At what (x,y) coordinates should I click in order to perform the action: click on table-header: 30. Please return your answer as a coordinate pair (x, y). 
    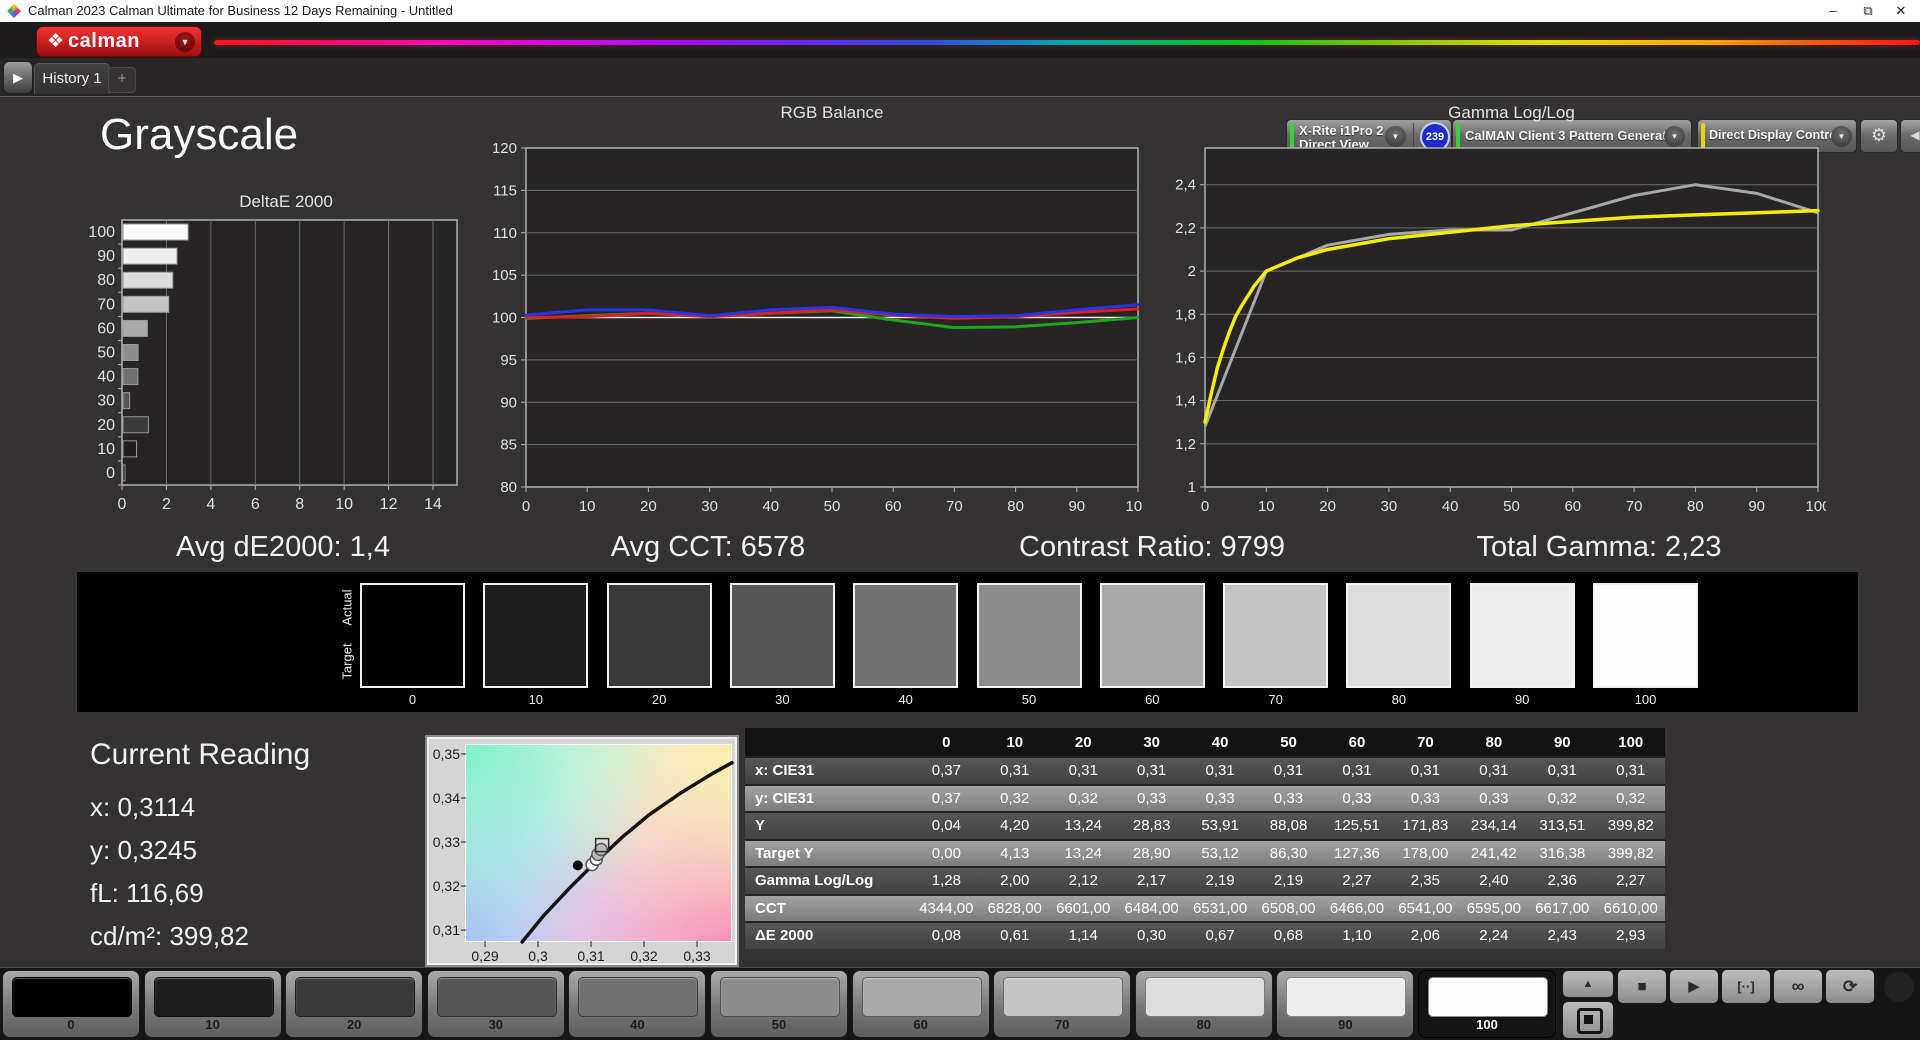
    Looking at the image, I should click on (1151, 742).